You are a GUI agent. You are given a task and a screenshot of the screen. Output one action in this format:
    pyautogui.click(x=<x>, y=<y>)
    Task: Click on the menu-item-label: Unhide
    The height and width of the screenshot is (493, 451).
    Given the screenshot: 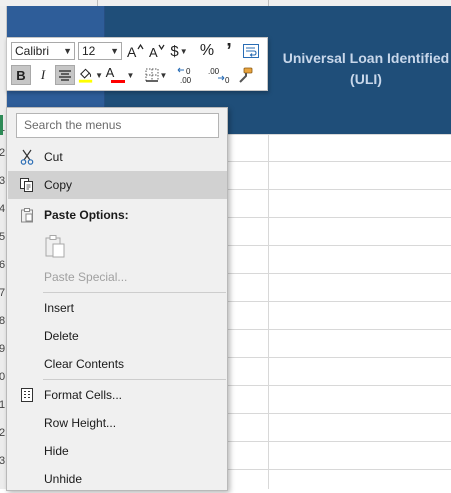 What is the action you would take?
    pyautogui.click(x=63, y=479)
    